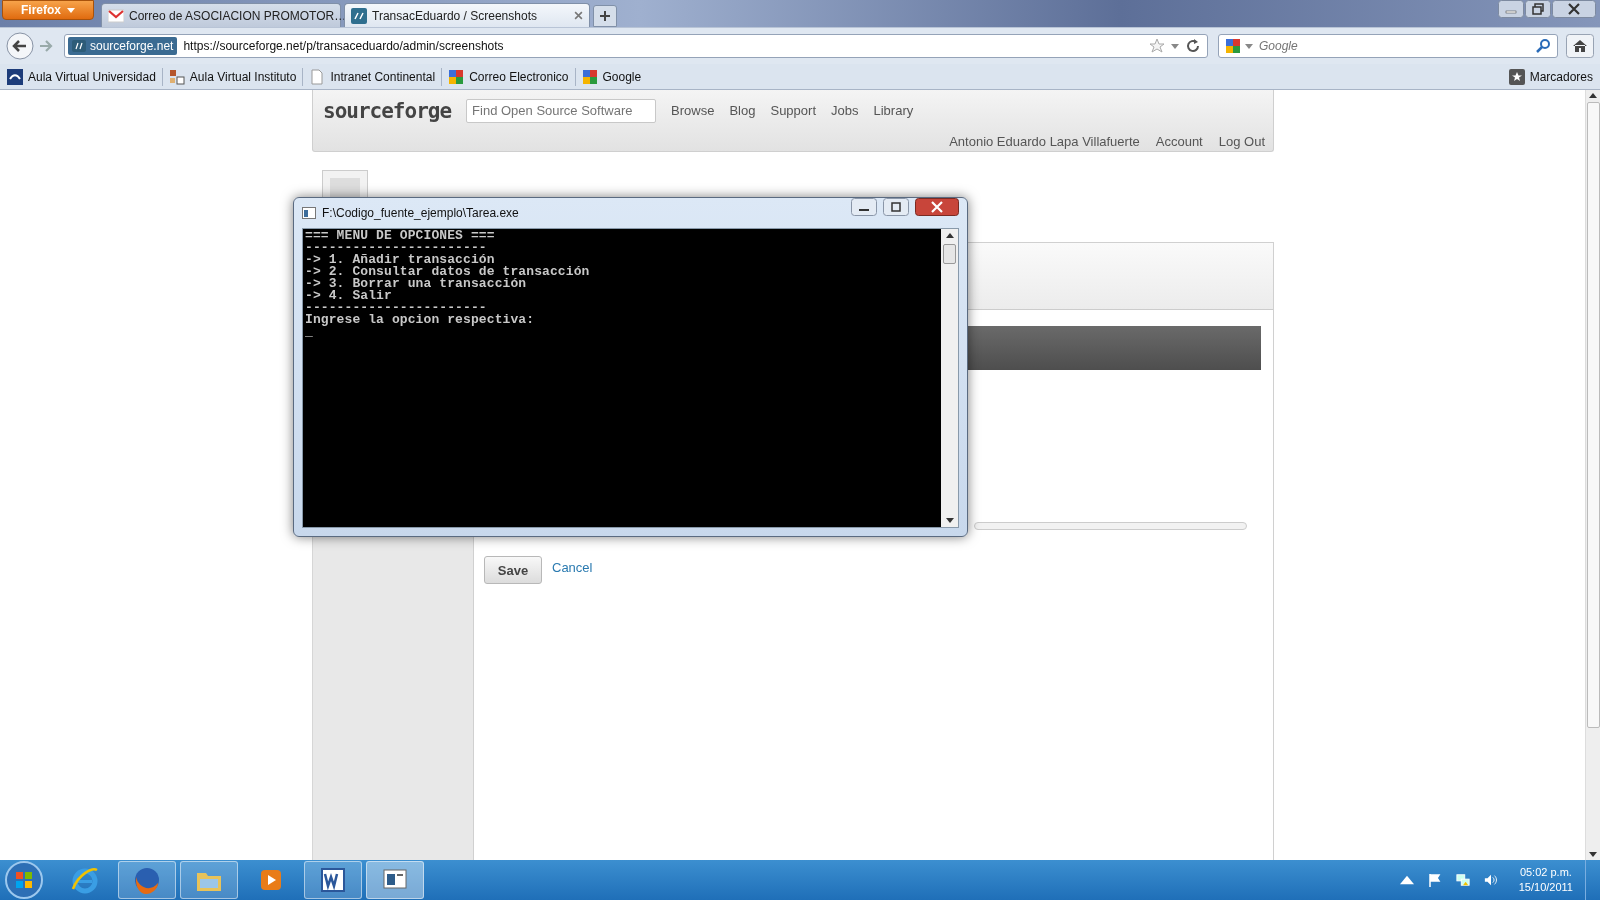 The width and height of the screenshot is (1600, 900). Describe the element at coordinates (1543, 46) in the screenshot. I see `search-icon` at that location.